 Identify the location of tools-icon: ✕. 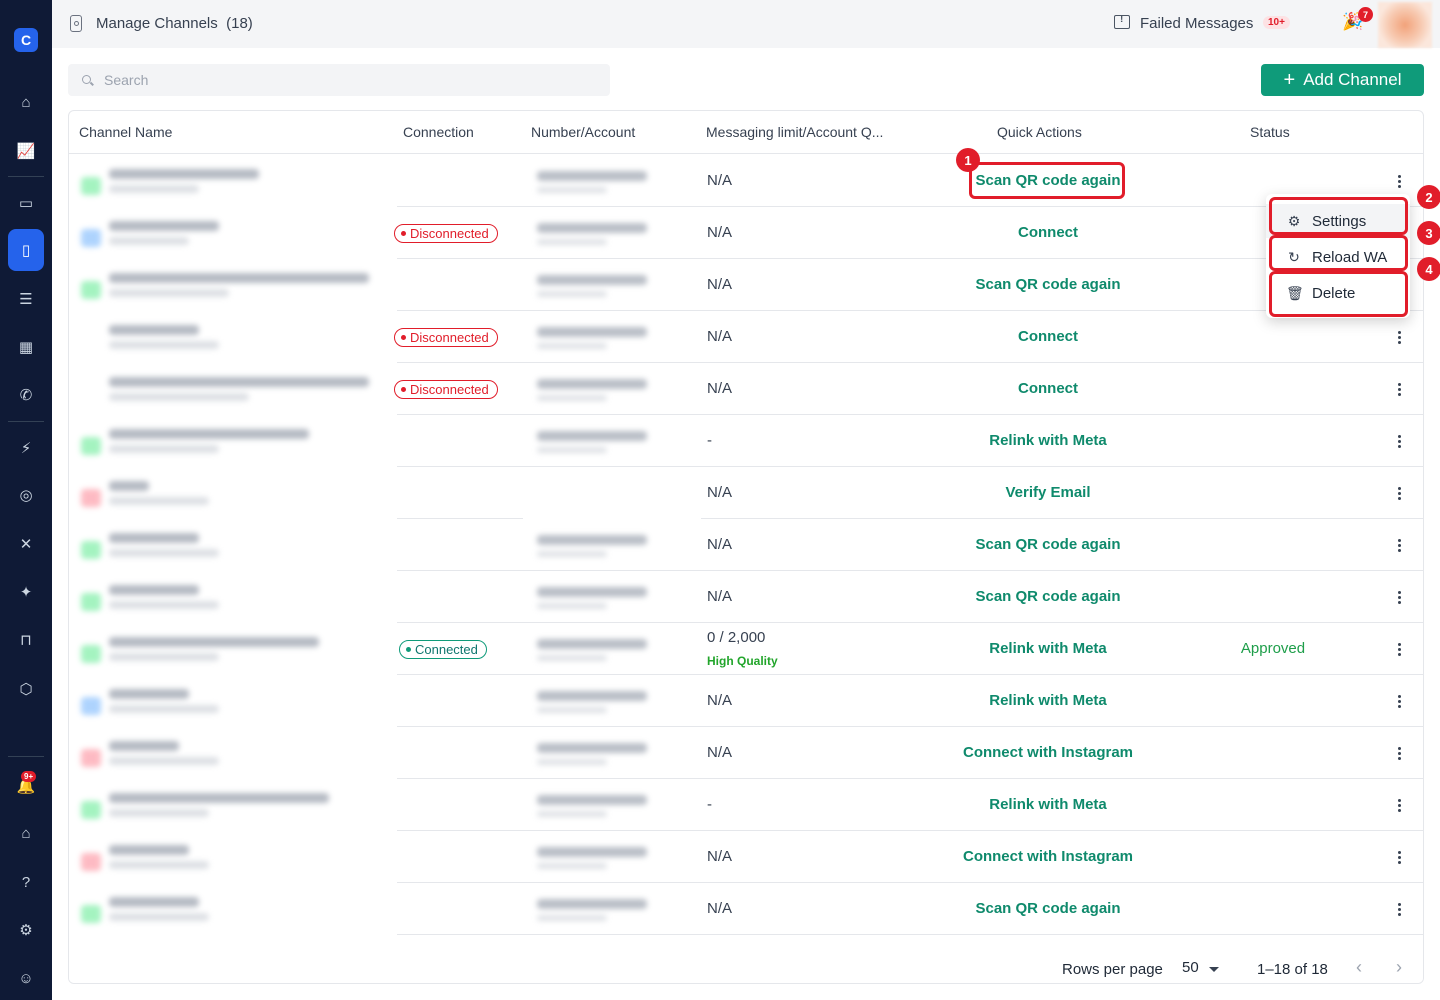
(26, 544).